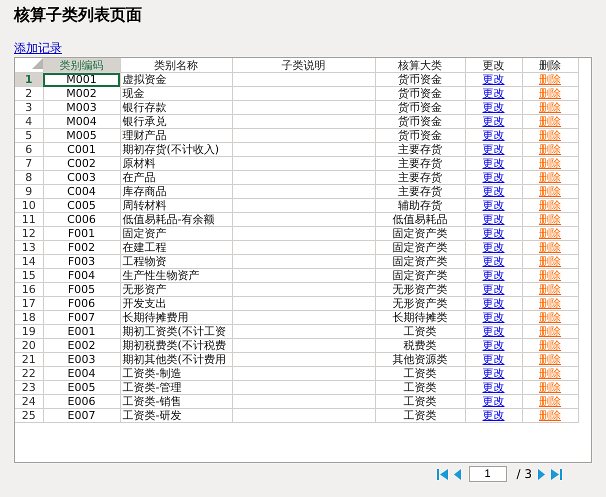 This screenshot has width=606, height=497. What do you see at coordinates (420, 359) in the screenshot?
I see `table-cell: 其他资源类` at bounding box center [420, 359].